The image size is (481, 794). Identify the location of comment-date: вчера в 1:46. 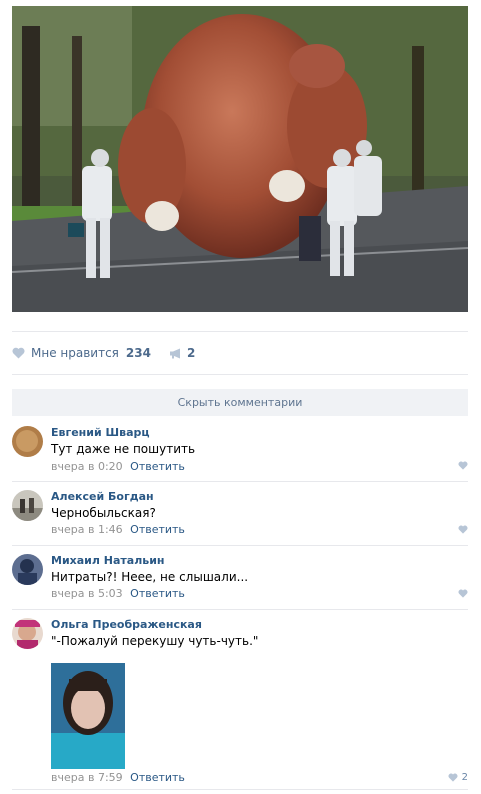
(87, 529).